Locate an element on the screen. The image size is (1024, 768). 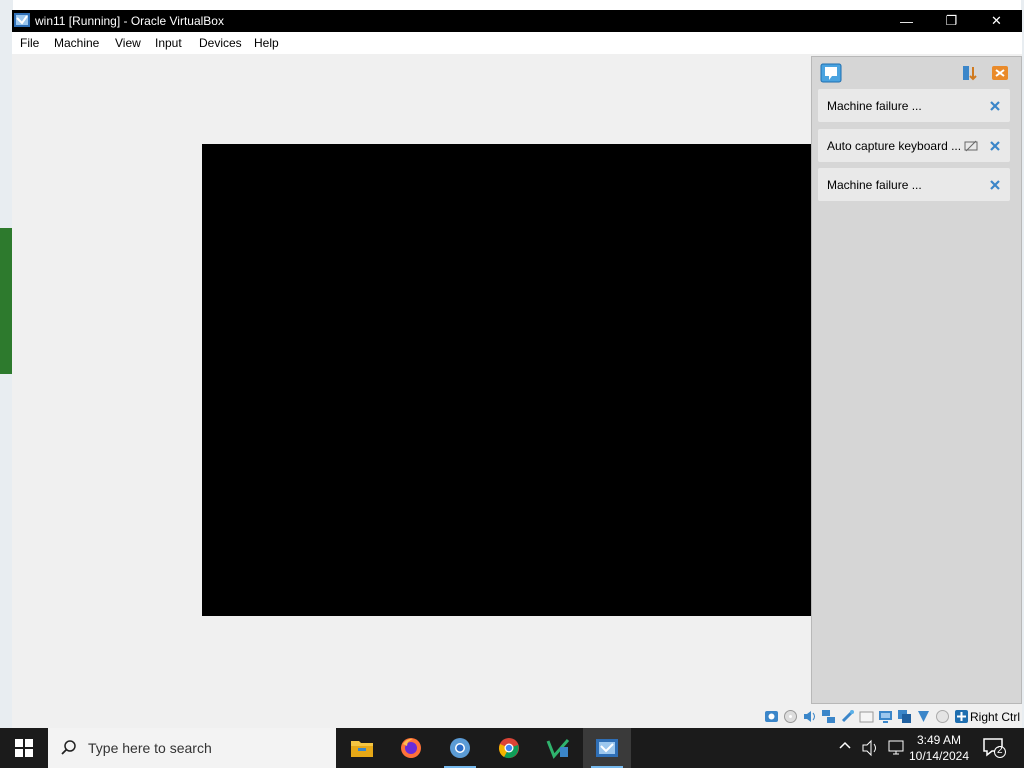
status-bar: Right Ctrl is located at coordinates (517, 716).